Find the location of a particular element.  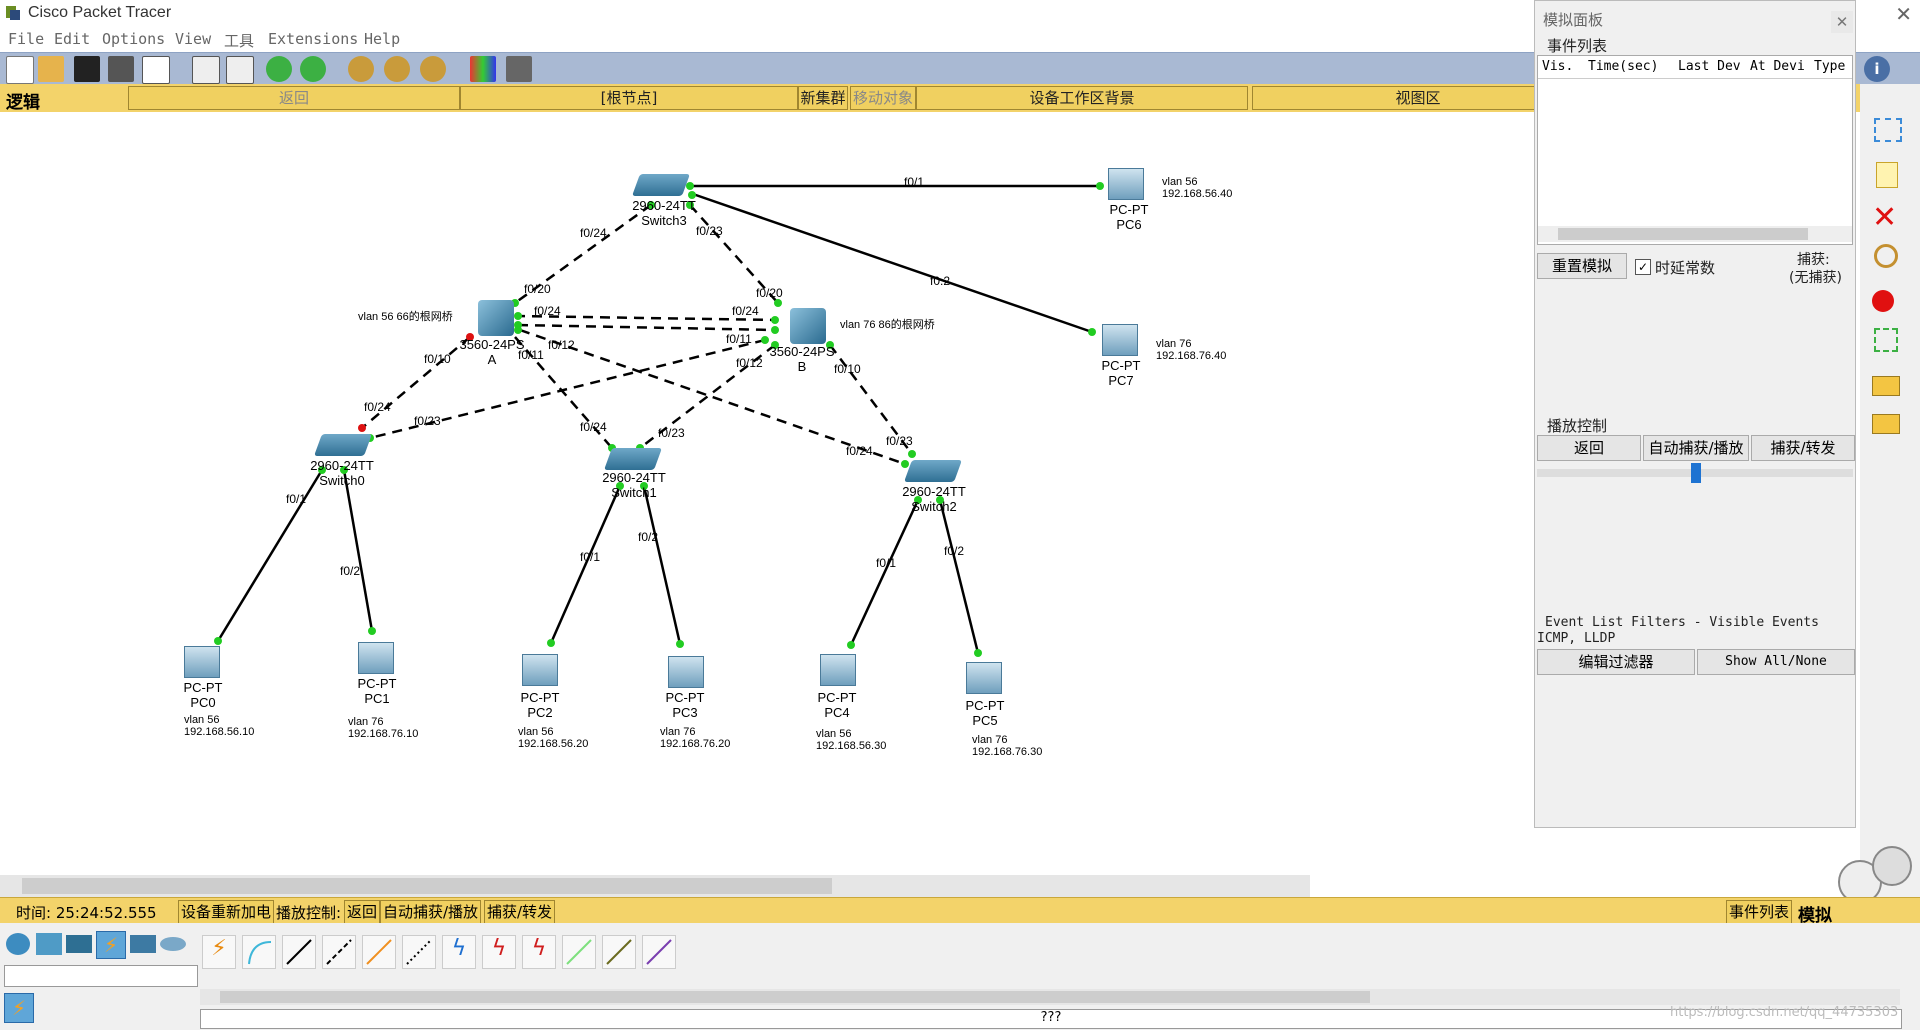

zoom-in-icon is located at coordinates (361, 69).